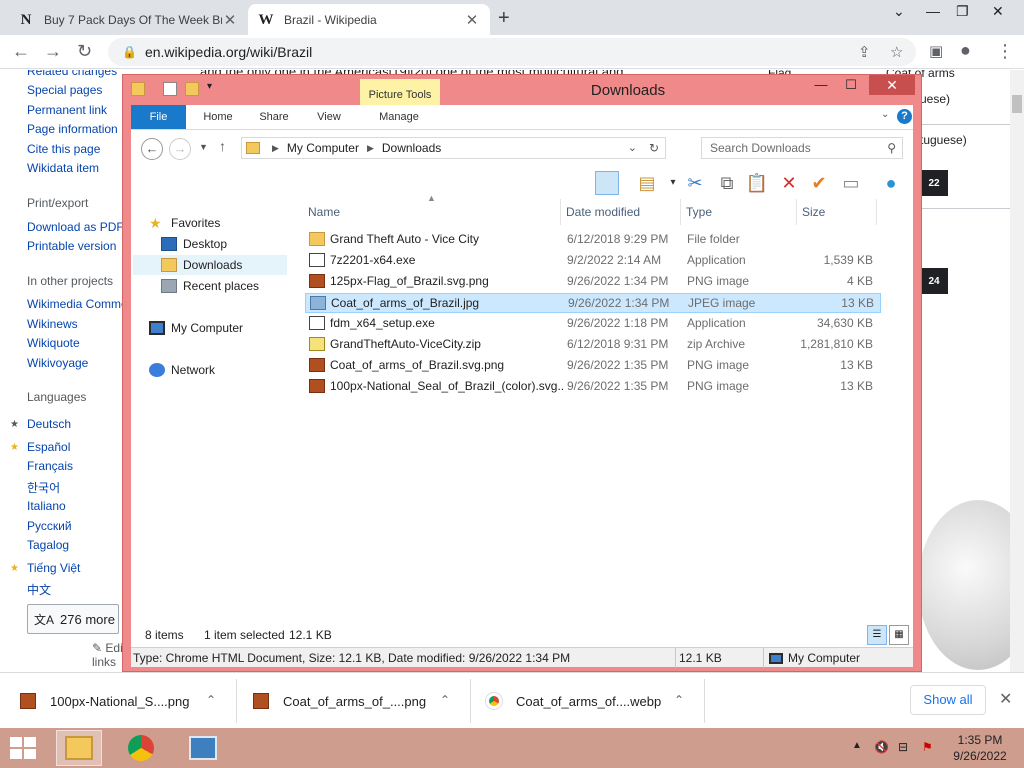 The image size is (1024, 768). Describe the element at coordinates (329, 117) in the screenshot. I see `tab-view: View` at that location.